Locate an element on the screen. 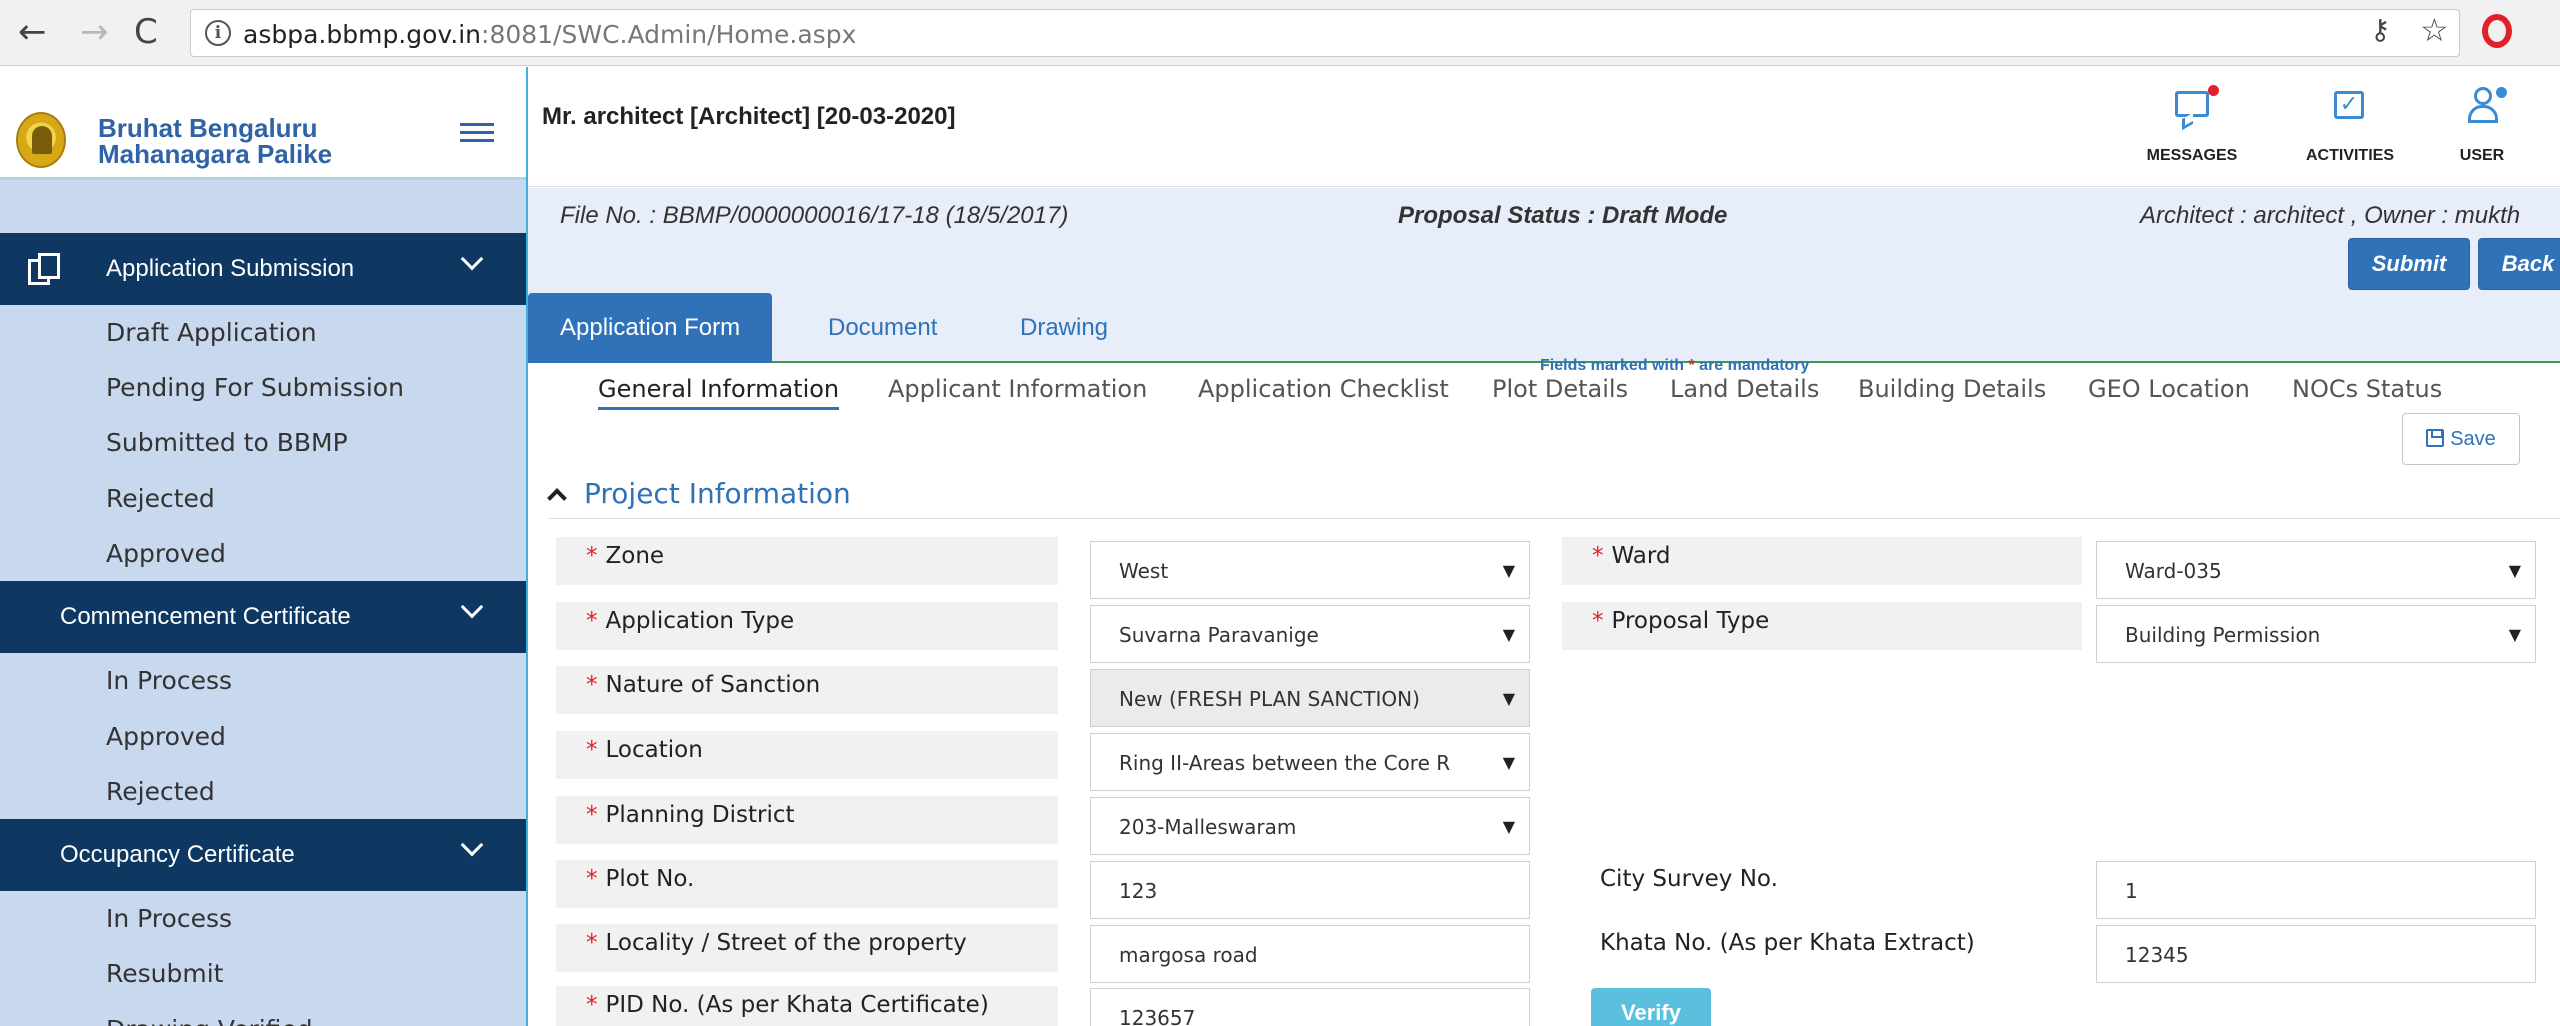  sidebar-item-pending-for-submission: Pending For Submission is located at coordinates (255, 387).